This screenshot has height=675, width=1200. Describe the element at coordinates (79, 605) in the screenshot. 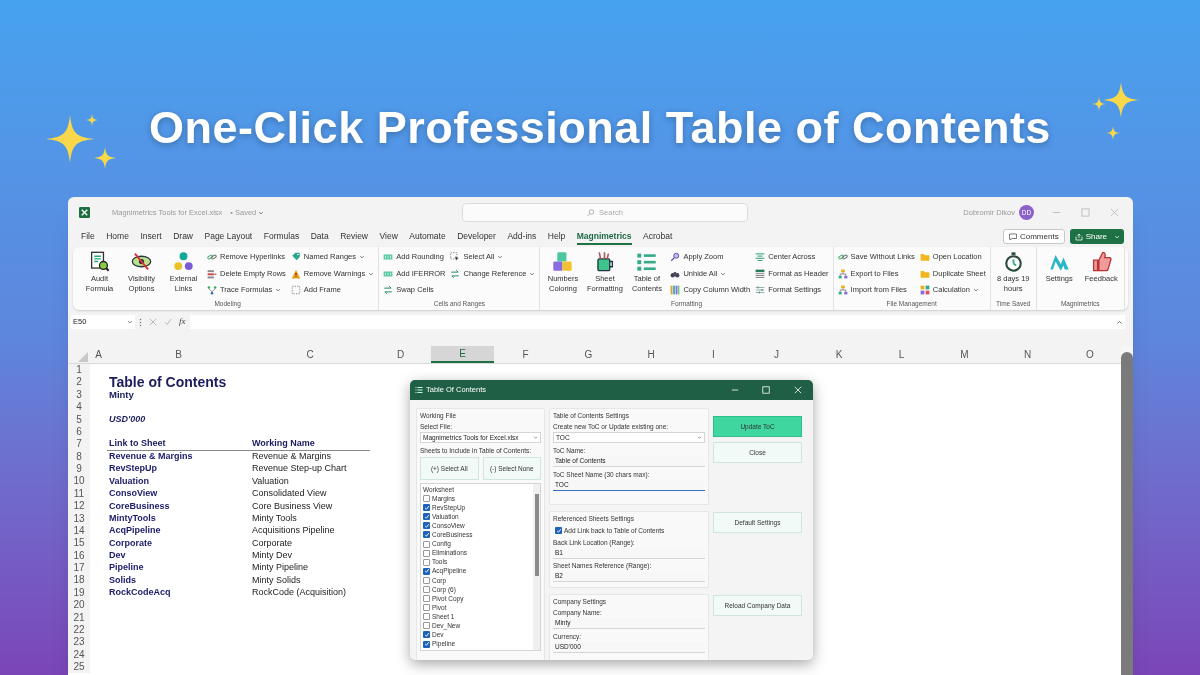

I see `row-header: 20` at that location.